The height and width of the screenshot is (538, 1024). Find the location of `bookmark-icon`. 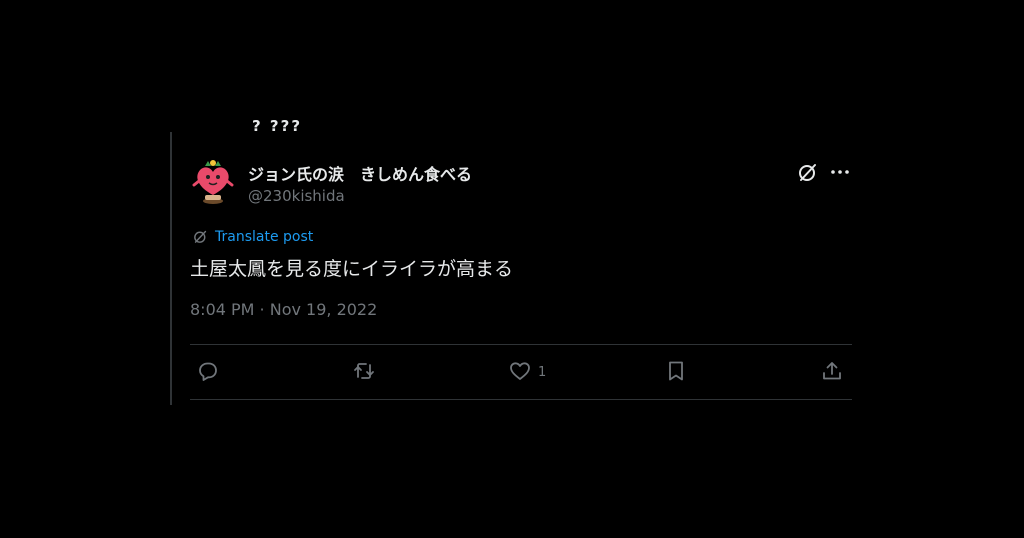

bookmark-icon is located at coordinates (676, 371).